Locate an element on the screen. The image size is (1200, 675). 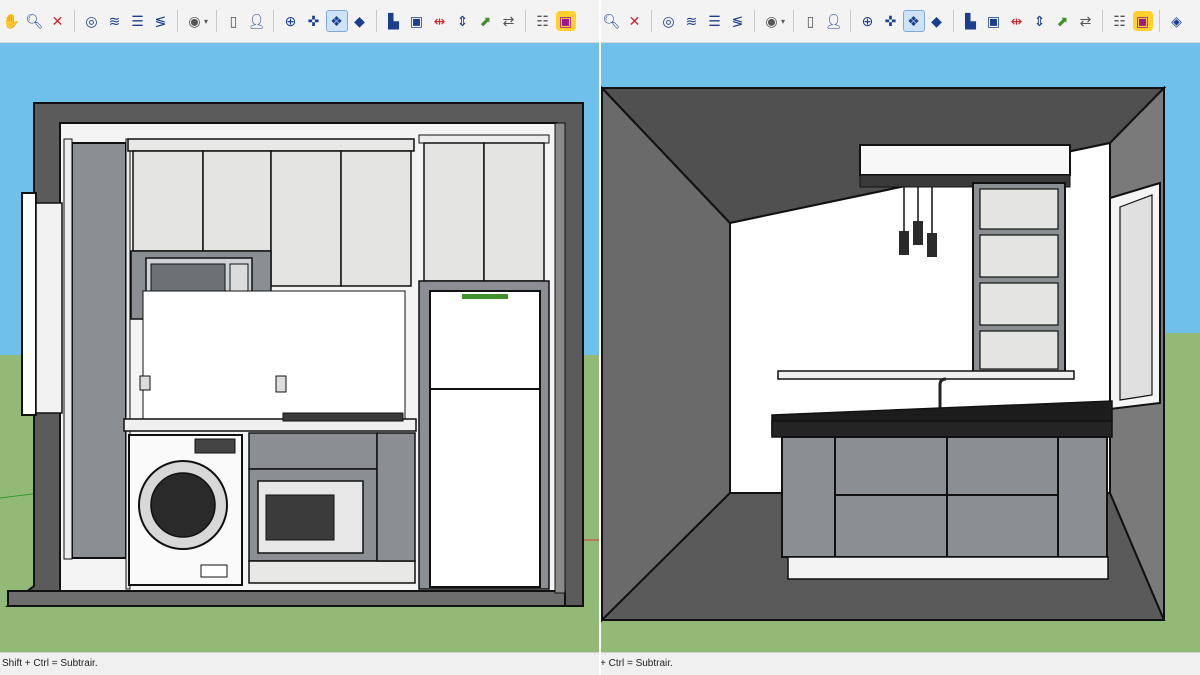
refrigerator is located at coordinates (485, 439).